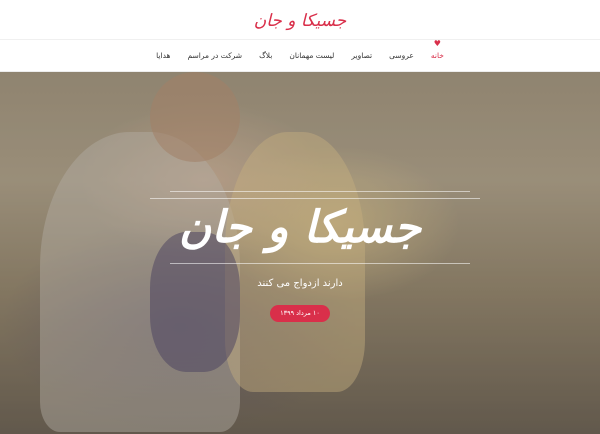 The image size is (600, 434). What do you see at coordinates (300, 313) in the screenshot?
I see `wedding-date-button: ۱۰ مرداد ۱۳۹۹` at bounding box center [300, 313].